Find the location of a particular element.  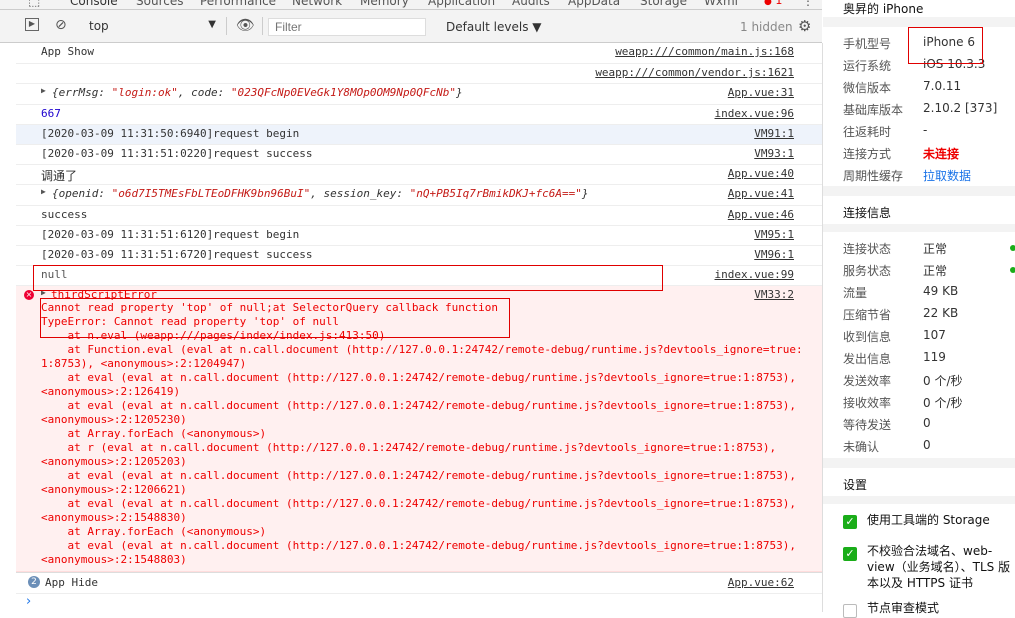

tab-application: Application is located at coordinates (461, 4).